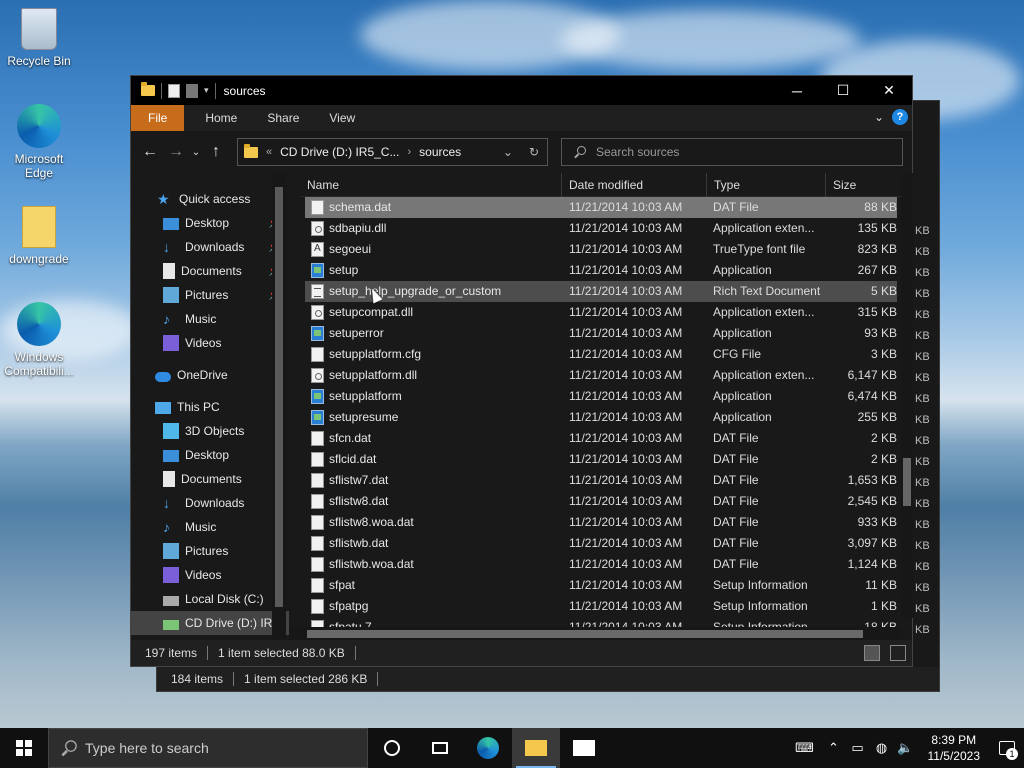  I want to click on breadcrumb-sources: sources, so click(440, 152).